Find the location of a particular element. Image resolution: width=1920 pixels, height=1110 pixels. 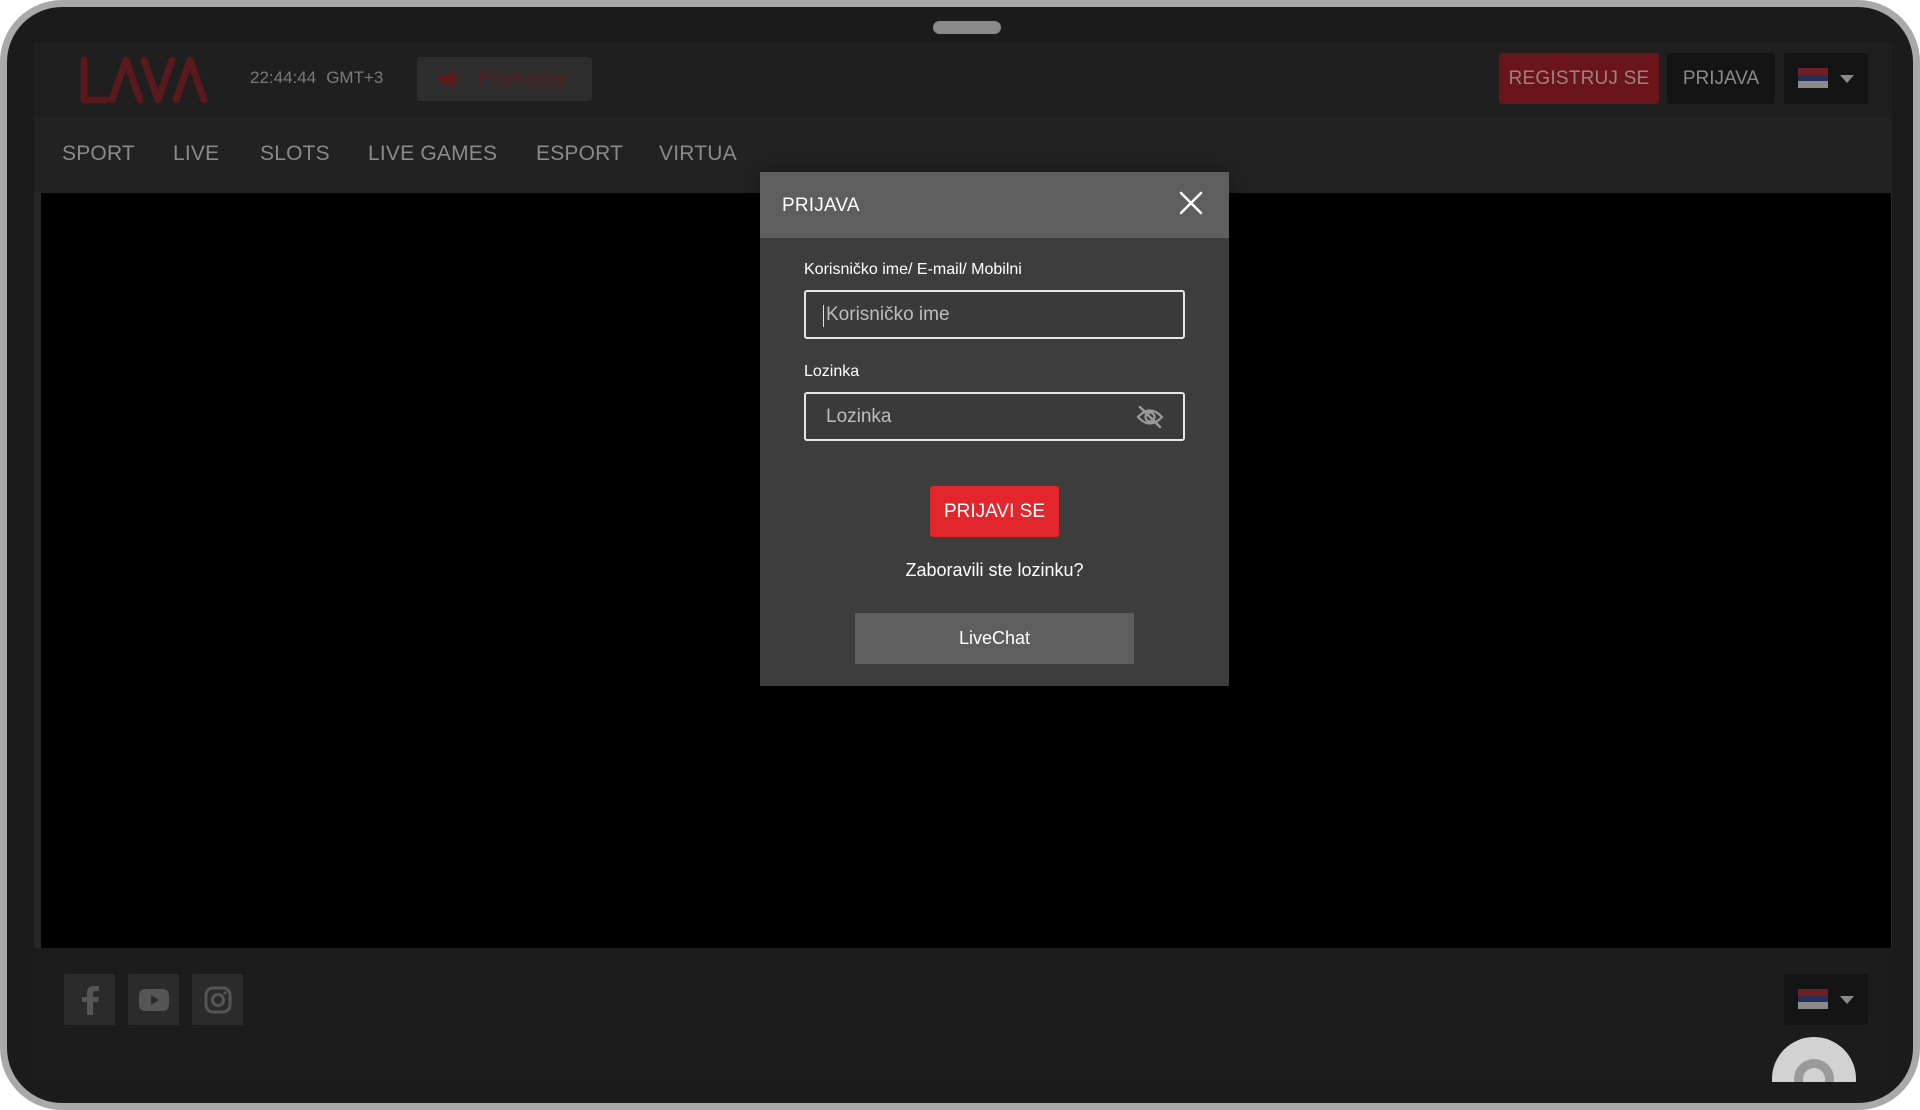

password-input is located at coordinates (994, 416).